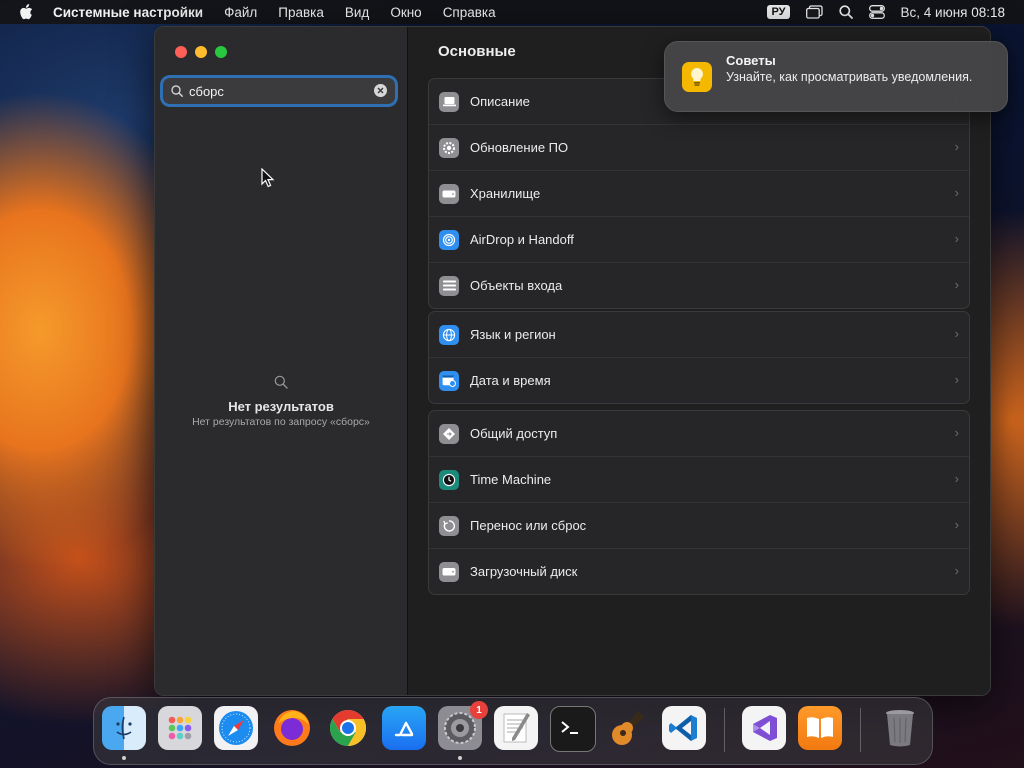 This screenshot has height=768, width=1024. I want to click on row-label: Хранилище, so click(505, 193).